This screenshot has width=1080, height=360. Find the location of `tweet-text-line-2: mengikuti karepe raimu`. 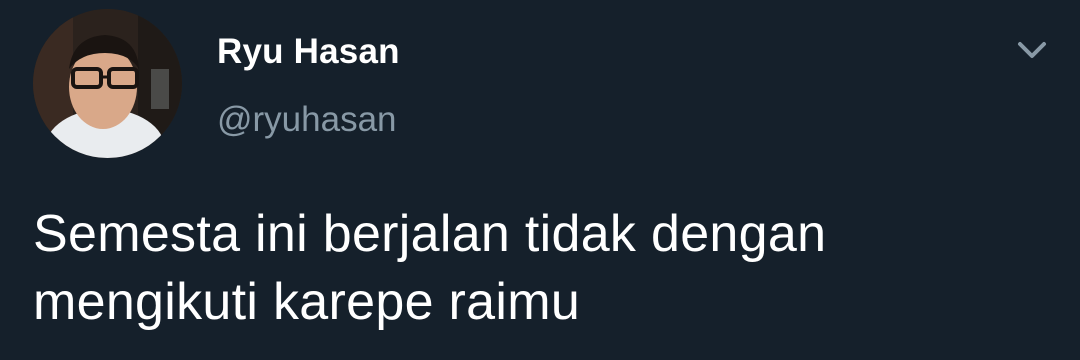

tweet-text-line-2: mengikuti karepe raimu is located at coordinates (307, 302).